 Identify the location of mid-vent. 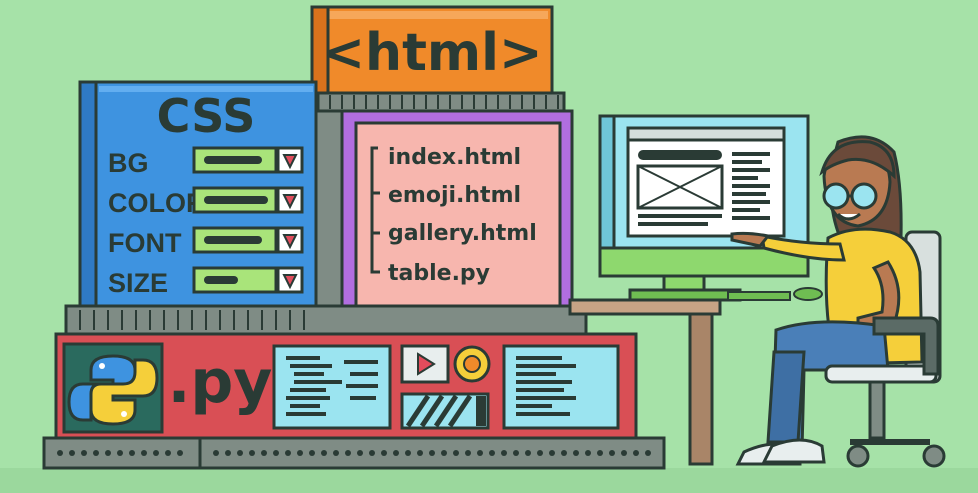
(326, 320).